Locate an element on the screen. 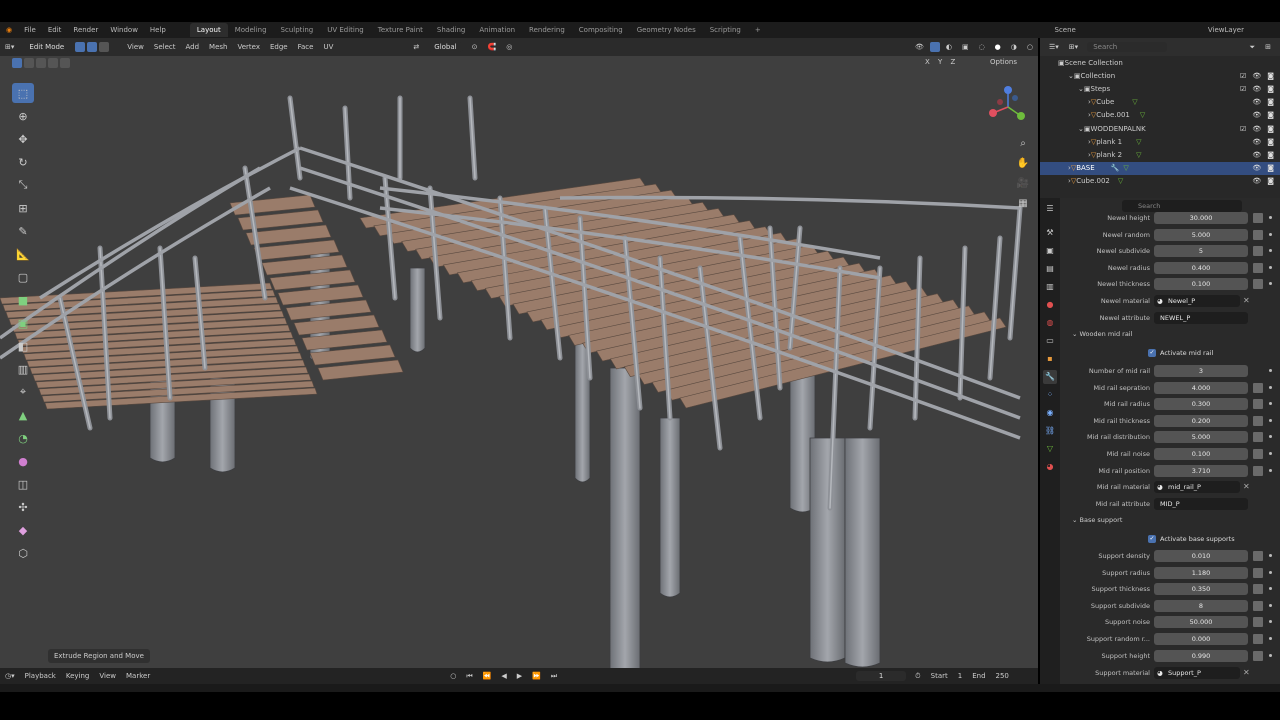 The height and width of the screenshot is (720, 1280). tab-animation: Animation is located at coordinates (497, 30).